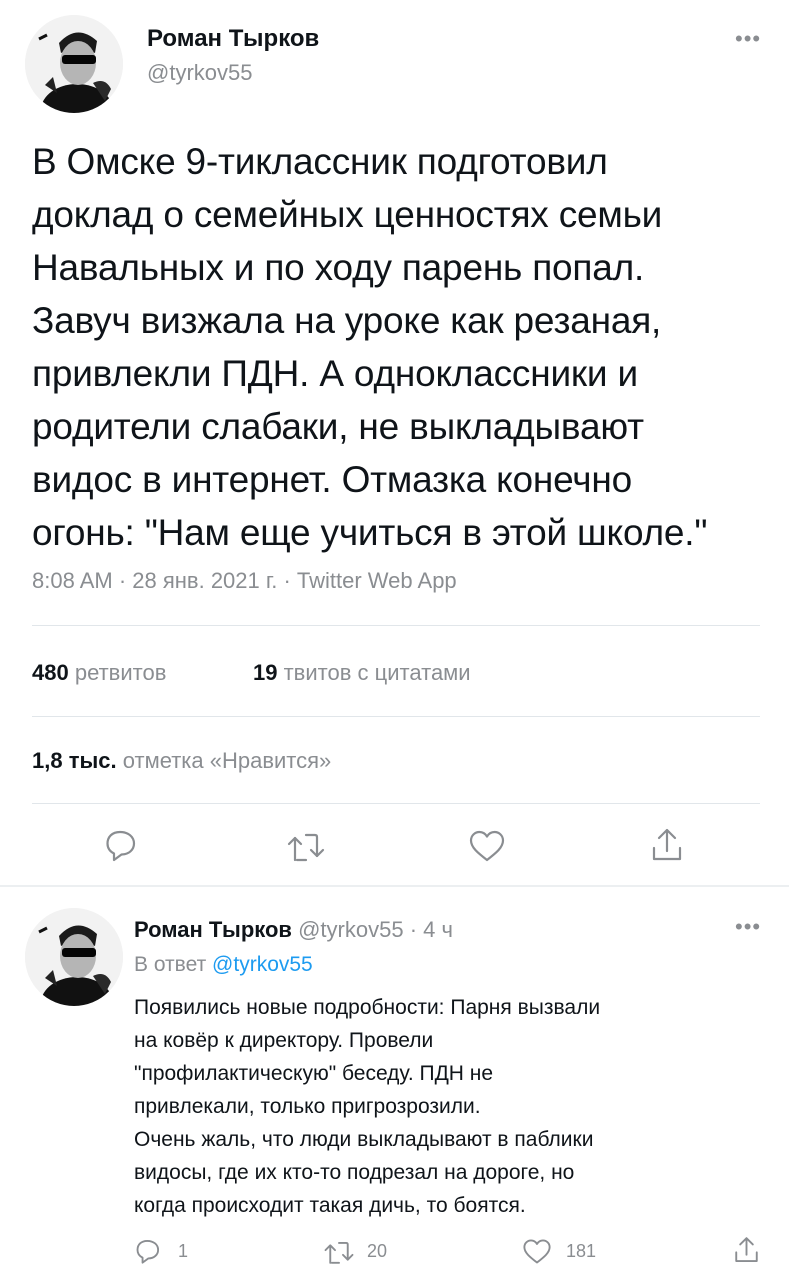 The image size is (789, 1280). Describe the element at coordinates (199, 73) in the screenshot. I see `author-handle: @tyrkov55` at that location.